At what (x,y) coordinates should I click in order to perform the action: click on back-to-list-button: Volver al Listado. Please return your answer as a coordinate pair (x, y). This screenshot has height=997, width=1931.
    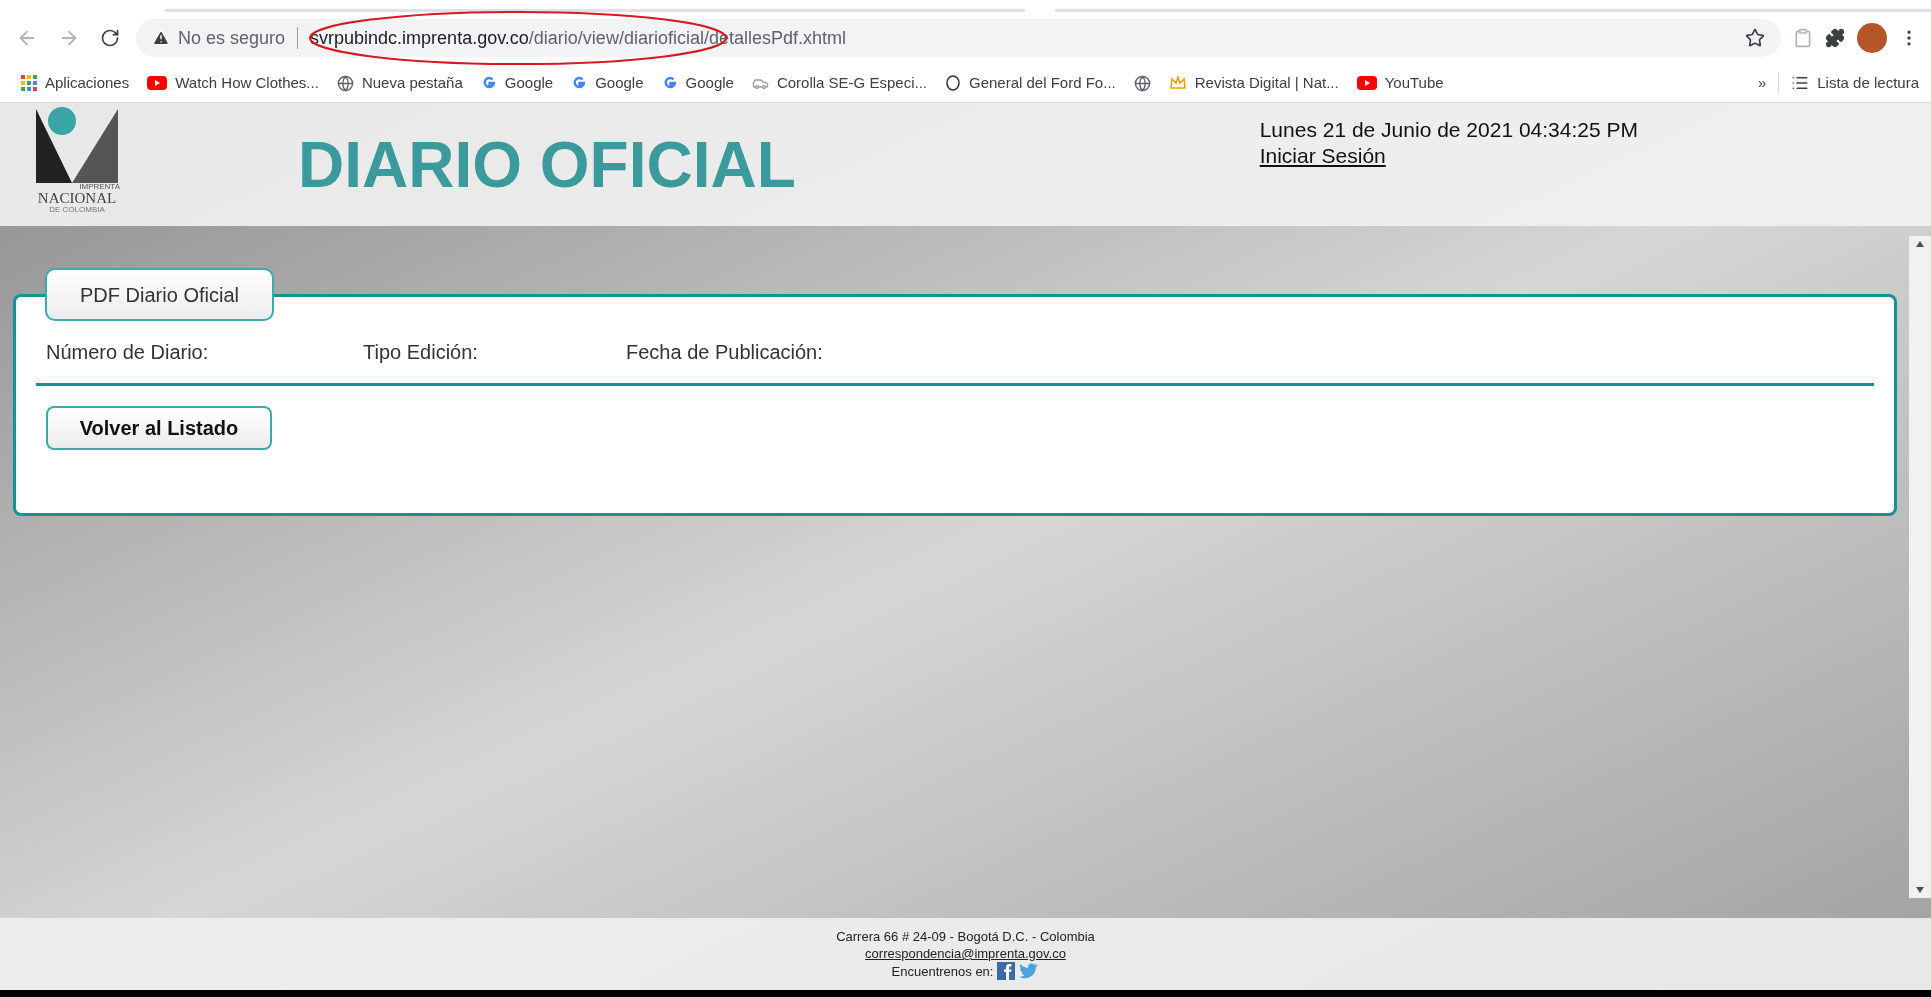
    Looking at the image, I should click on (159, 428).